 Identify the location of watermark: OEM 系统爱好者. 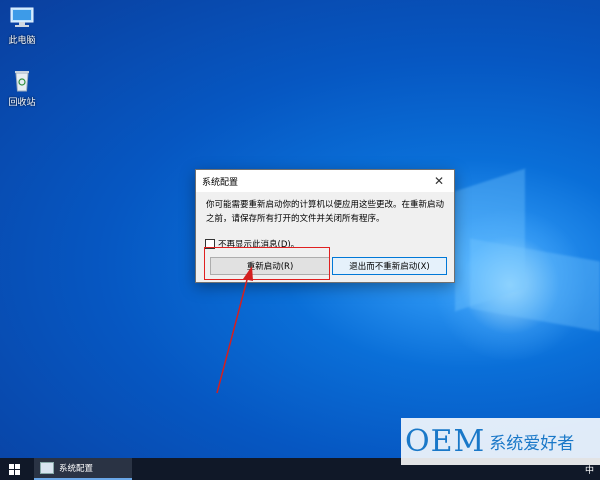
(500, 441).